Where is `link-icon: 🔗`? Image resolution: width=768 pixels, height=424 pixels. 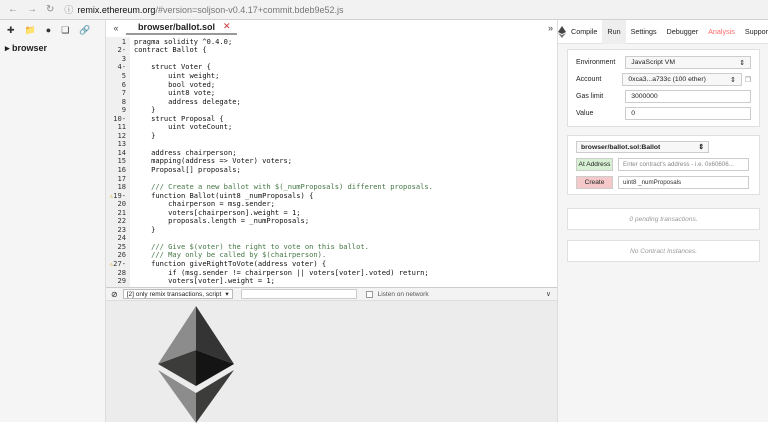 link-icon: 🔗 is located at coordinates (84, 30).